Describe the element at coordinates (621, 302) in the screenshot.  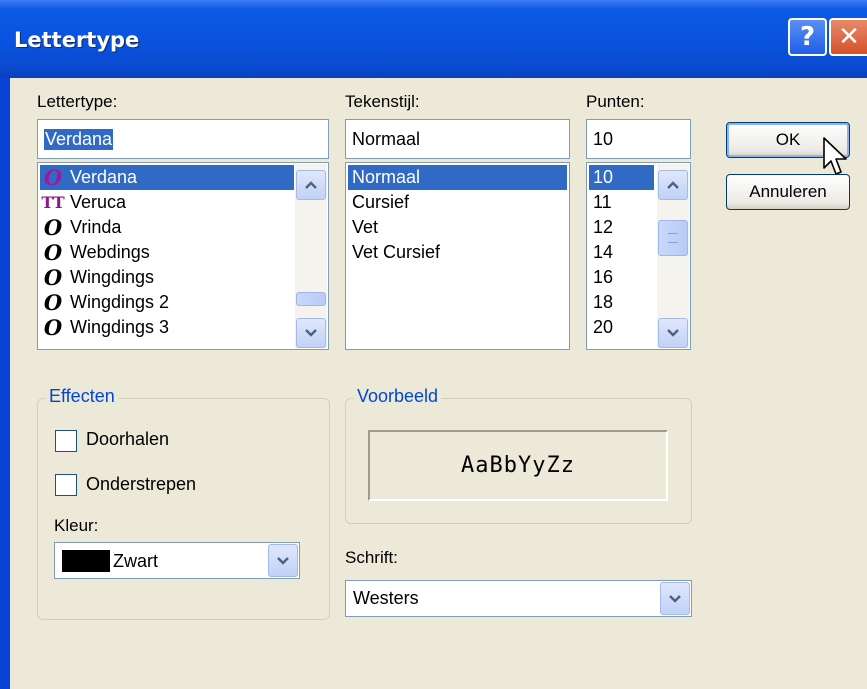
I see `size-list-item: 18` at that location.